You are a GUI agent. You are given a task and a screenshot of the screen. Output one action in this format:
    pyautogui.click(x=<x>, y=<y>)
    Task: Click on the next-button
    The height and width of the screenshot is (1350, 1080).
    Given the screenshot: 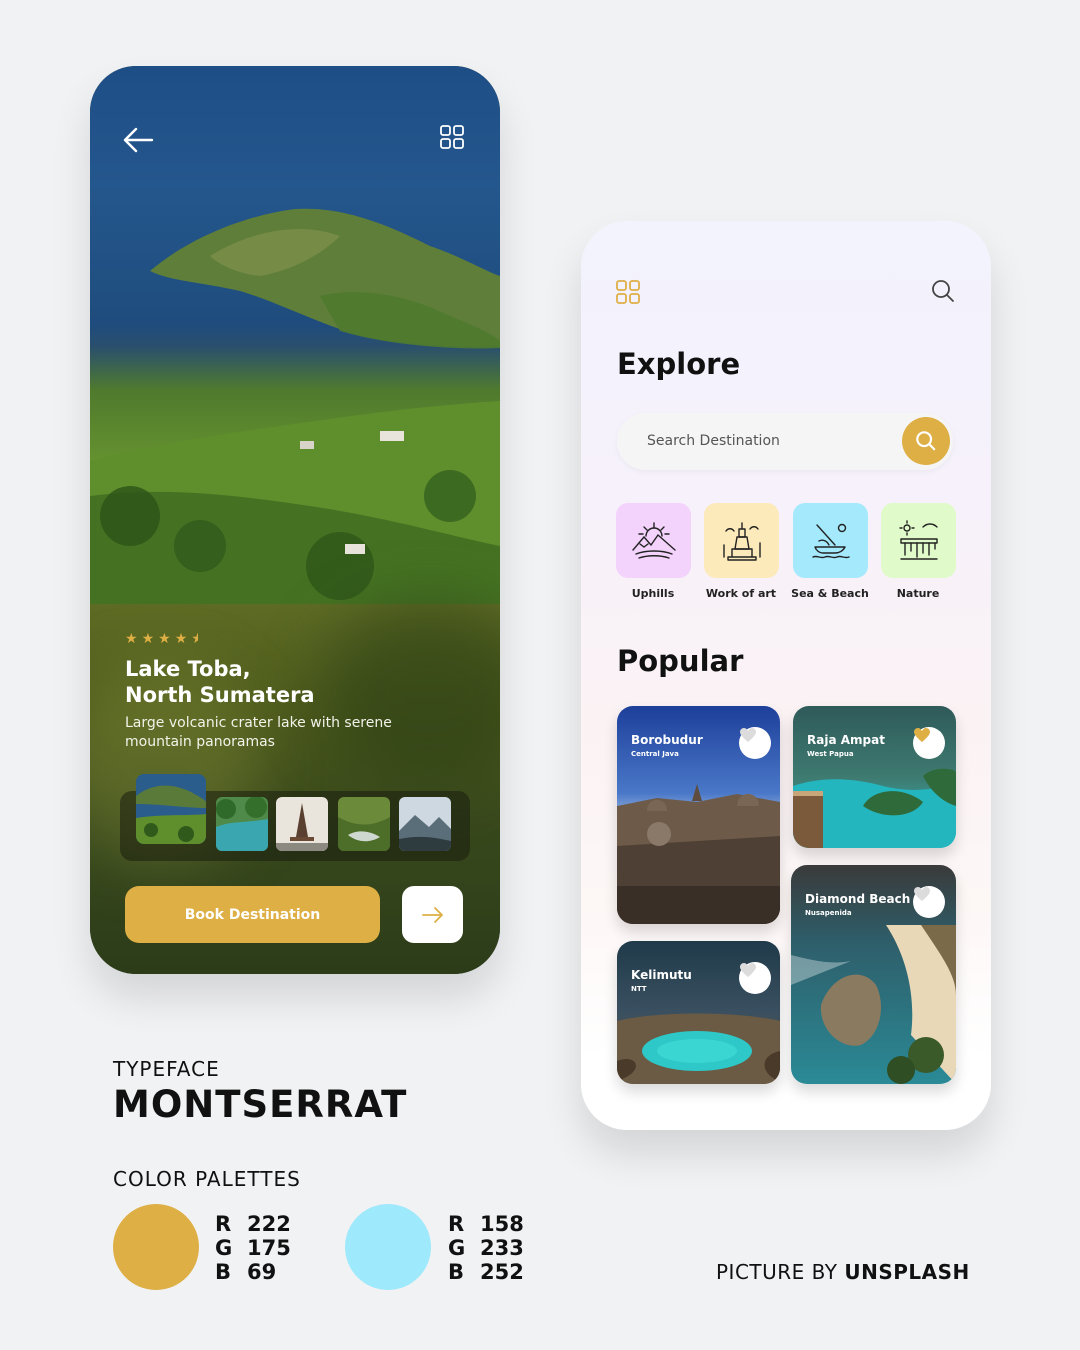 What is the action you would take?
    pyautogui.click(x=432, y=914)
    